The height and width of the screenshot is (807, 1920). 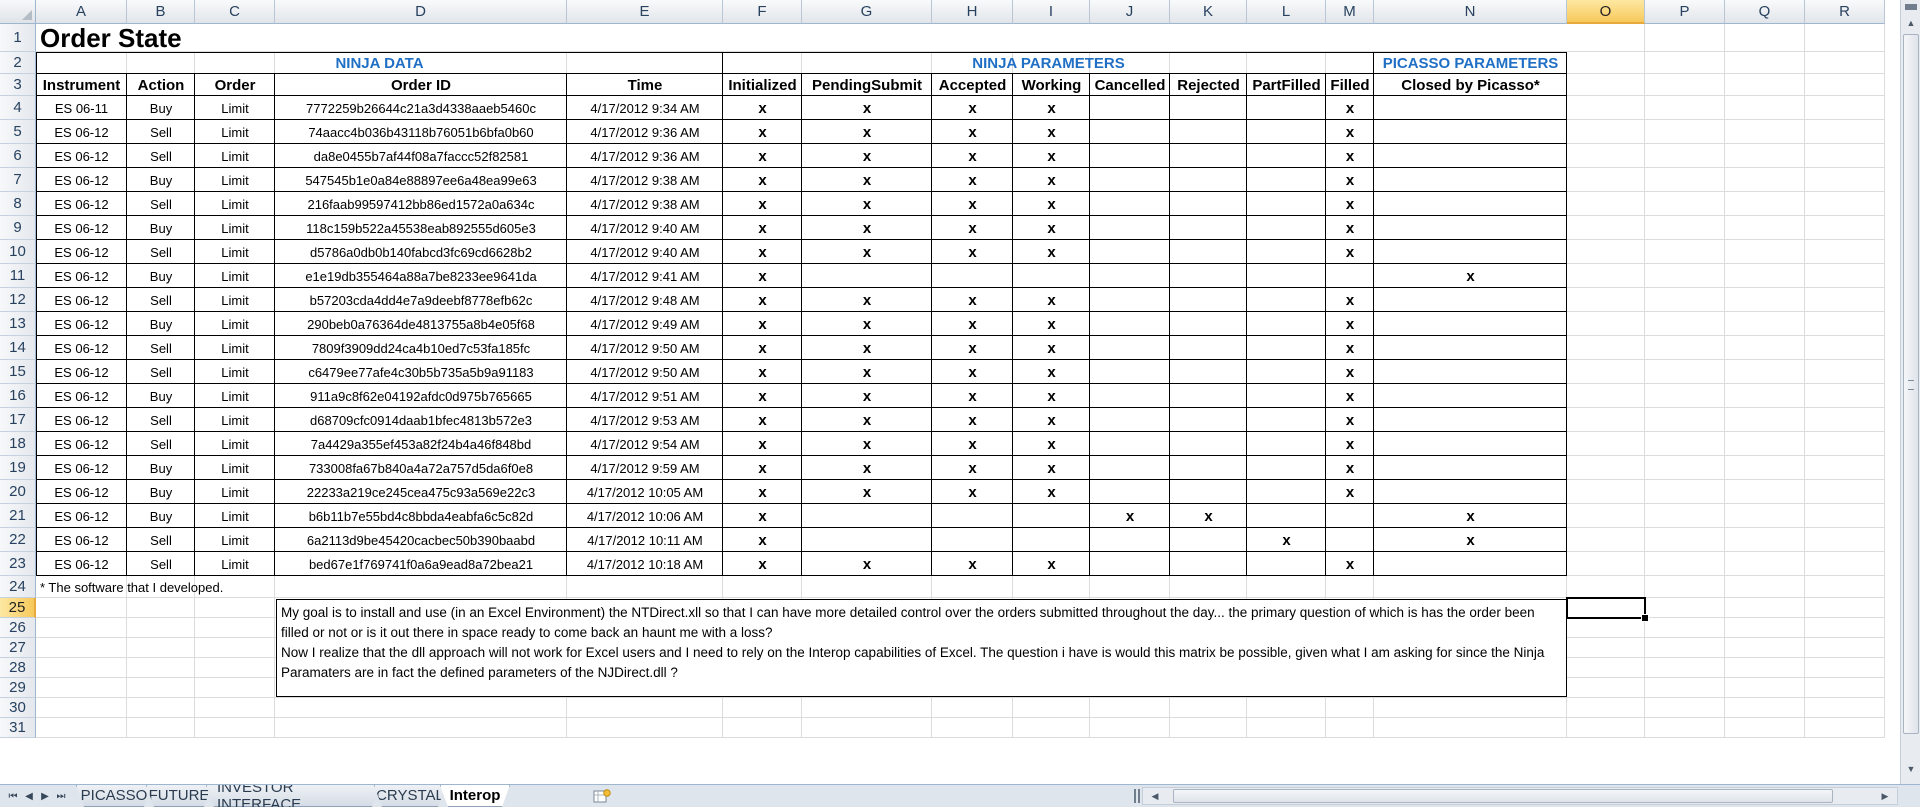 I want to click on row-header-27: 27, so click(x=18, y=648).